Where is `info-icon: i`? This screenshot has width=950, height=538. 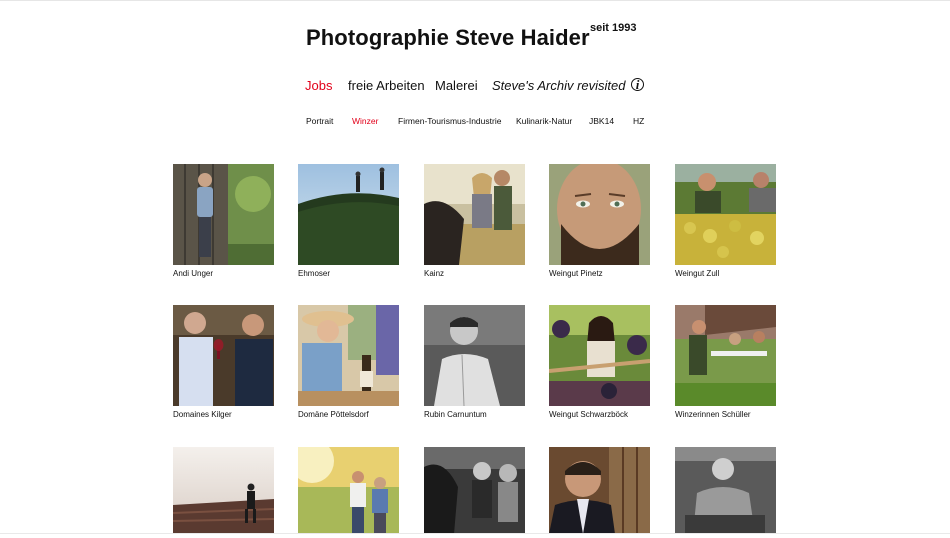 info-icon: i is located at coordinates (637, 84).